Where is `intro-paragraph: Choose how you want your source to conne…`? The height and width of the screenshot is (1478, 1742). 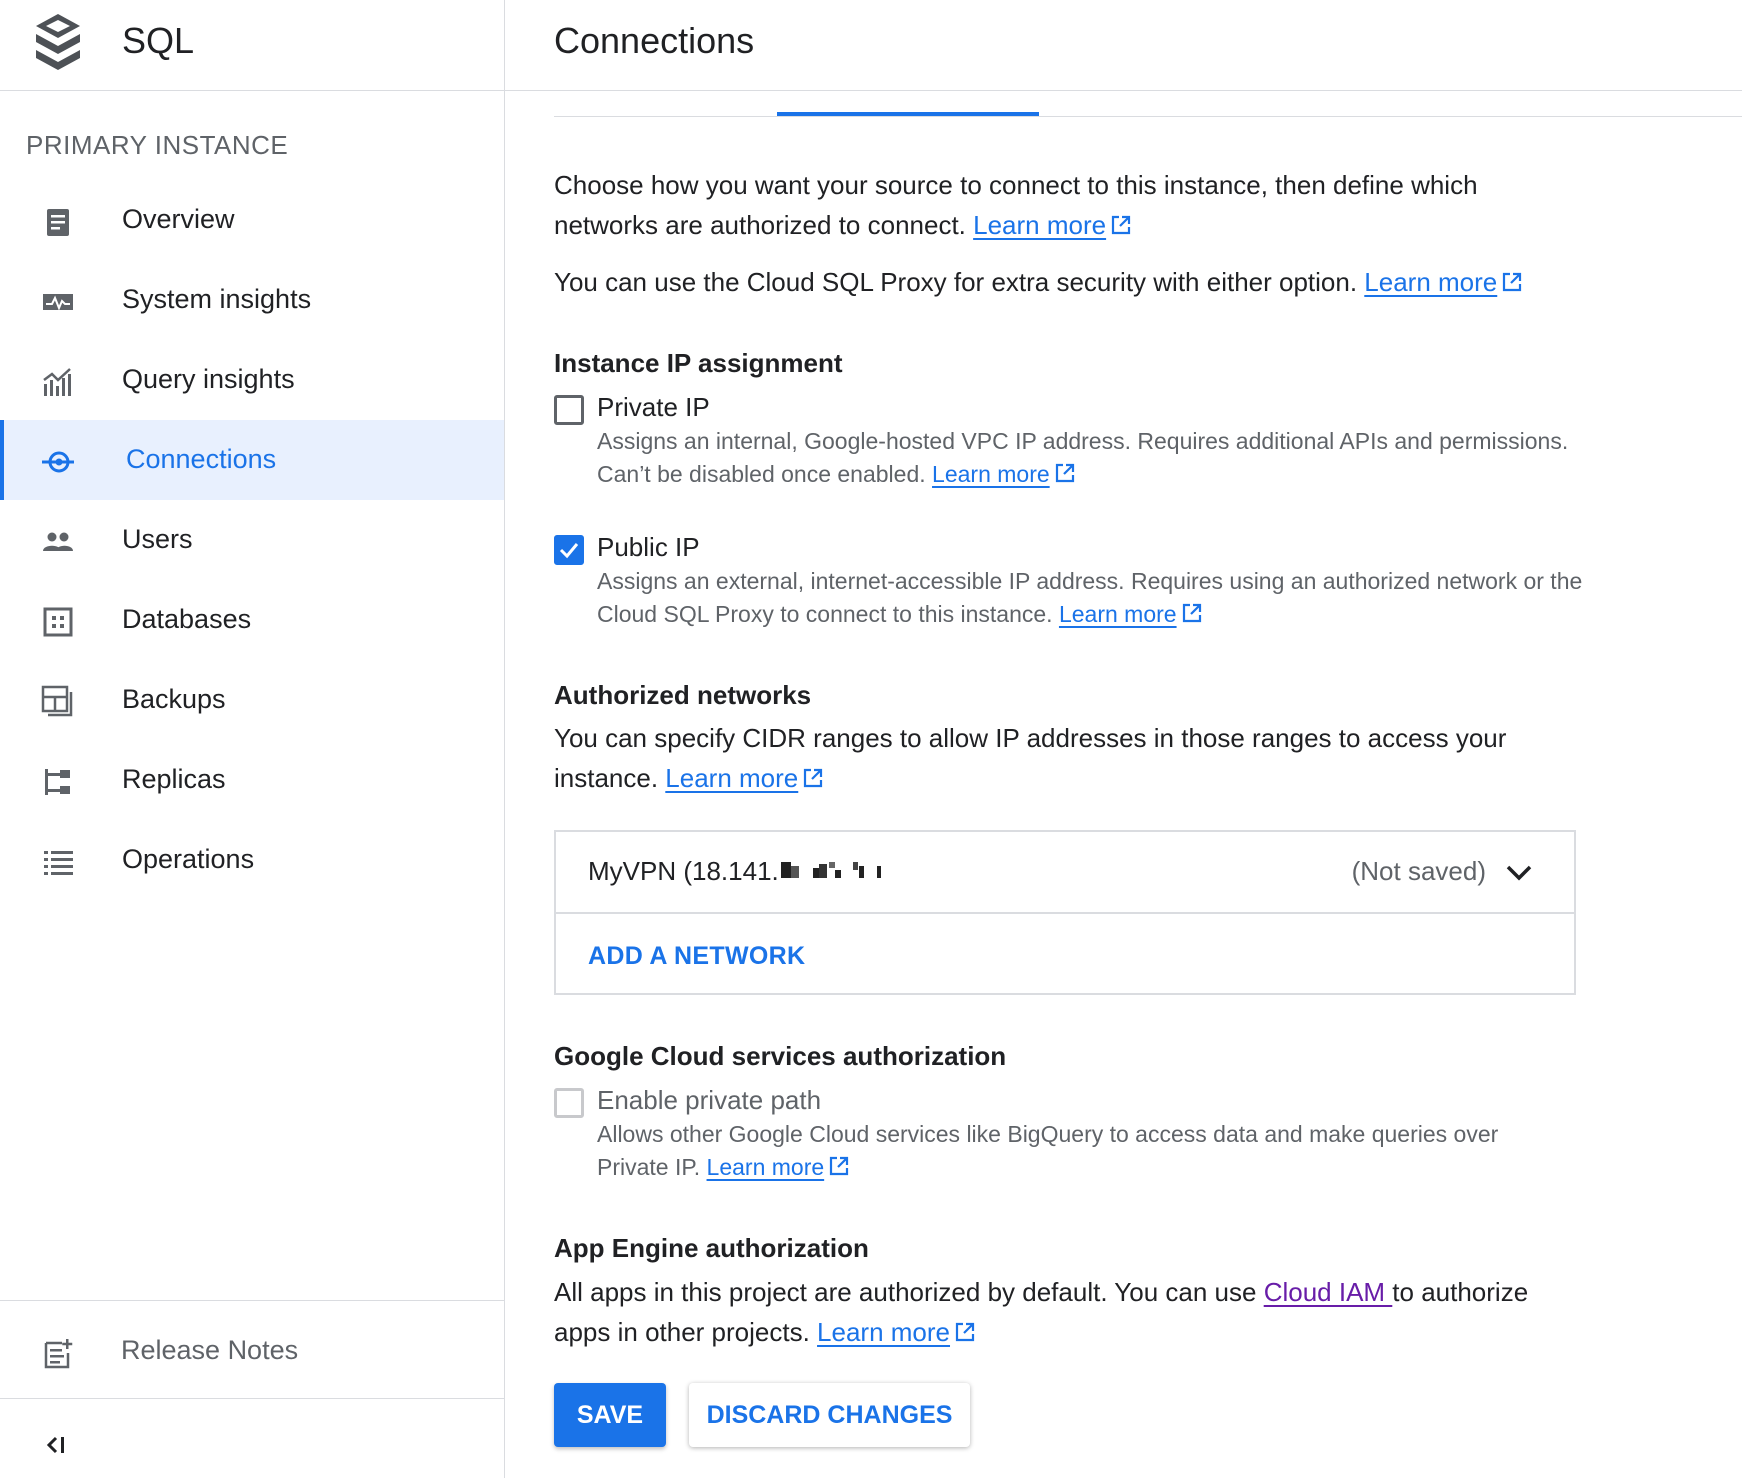 intro-paragraph: Choose how you want your source to conne… is located at coordinates (1016, 205).